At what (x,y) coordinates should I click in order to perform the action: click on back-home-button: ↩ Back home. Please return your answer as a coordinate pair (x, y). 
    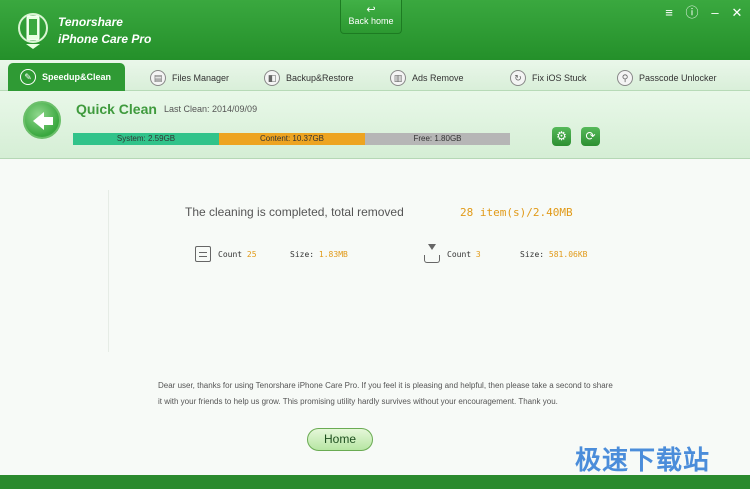
    Looking at the image, I should click on (371, 17).